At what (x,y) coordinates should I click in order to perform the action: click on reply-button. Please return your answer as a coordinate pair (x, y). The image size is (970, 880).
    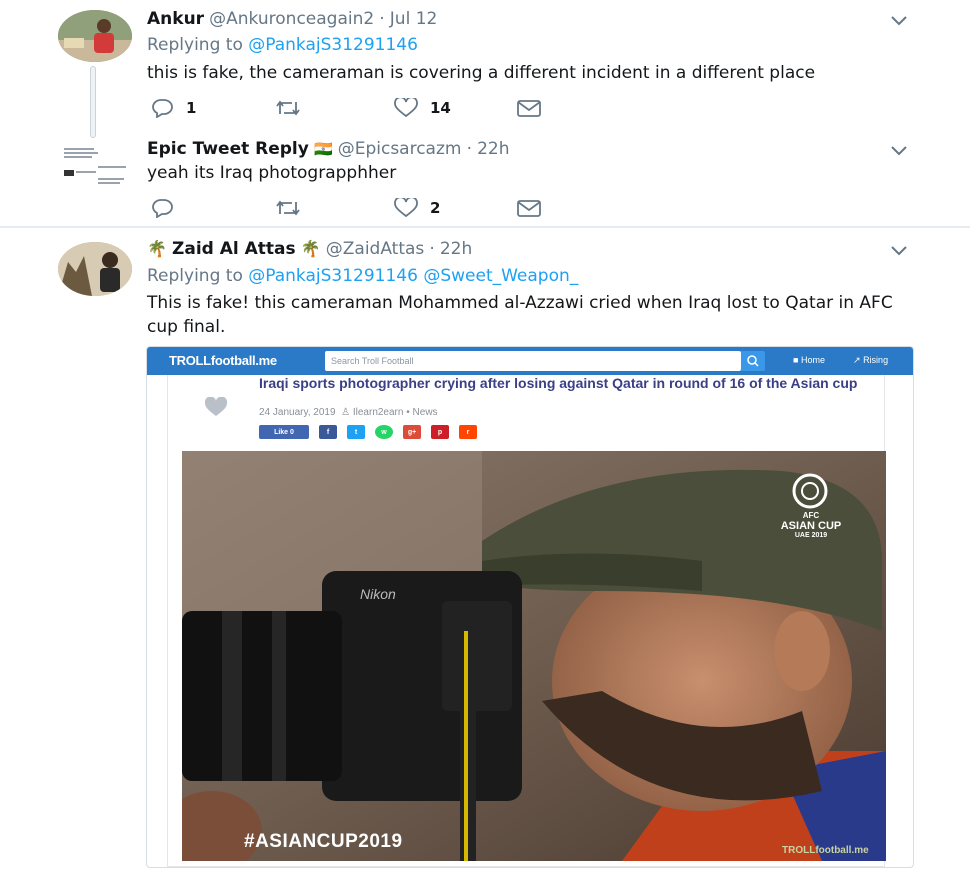
    Looking at the image, I should click on (162, 208).